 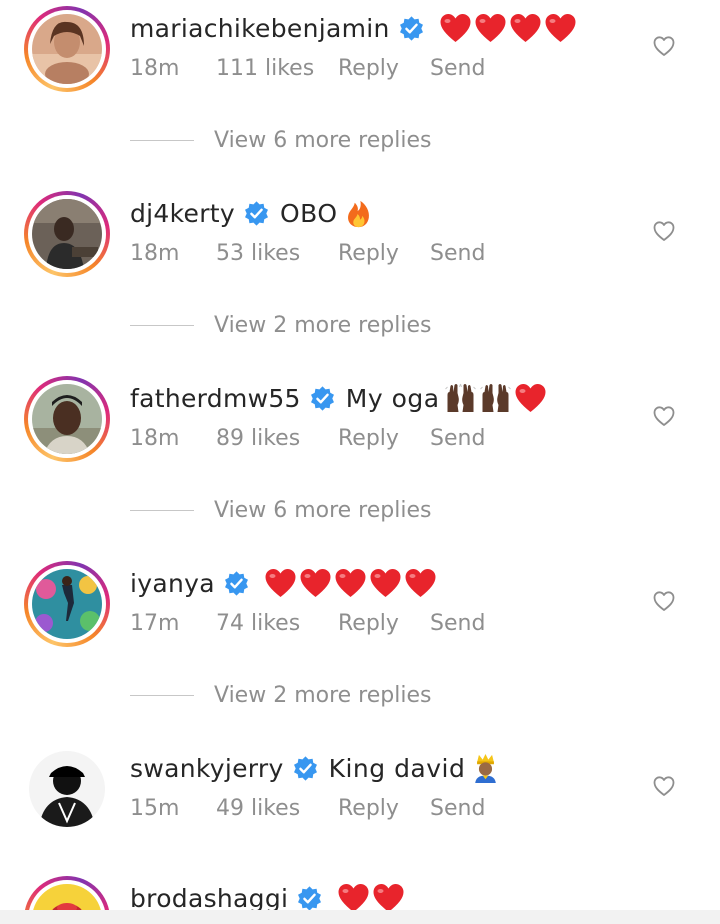 I want to click on comment-item: dj4kerty OBO 18m 53 likes Reply Send, so click(x=360, y=240).